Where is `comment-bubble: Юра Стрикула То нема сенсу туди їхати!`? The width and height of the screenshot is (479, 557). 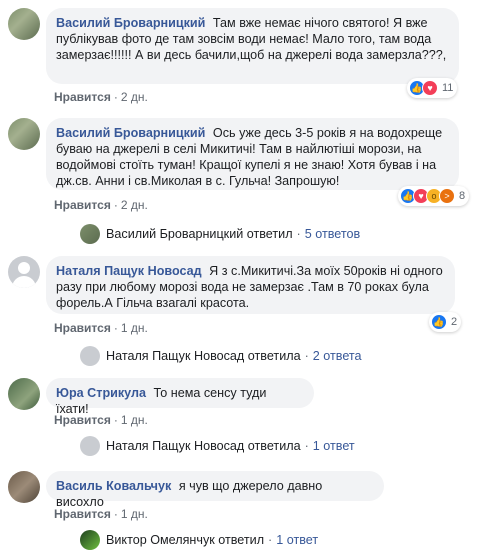
comment-bubble: Юра Стрикула То нема сенсу туди їхати! is located at coordinates (180, 397).